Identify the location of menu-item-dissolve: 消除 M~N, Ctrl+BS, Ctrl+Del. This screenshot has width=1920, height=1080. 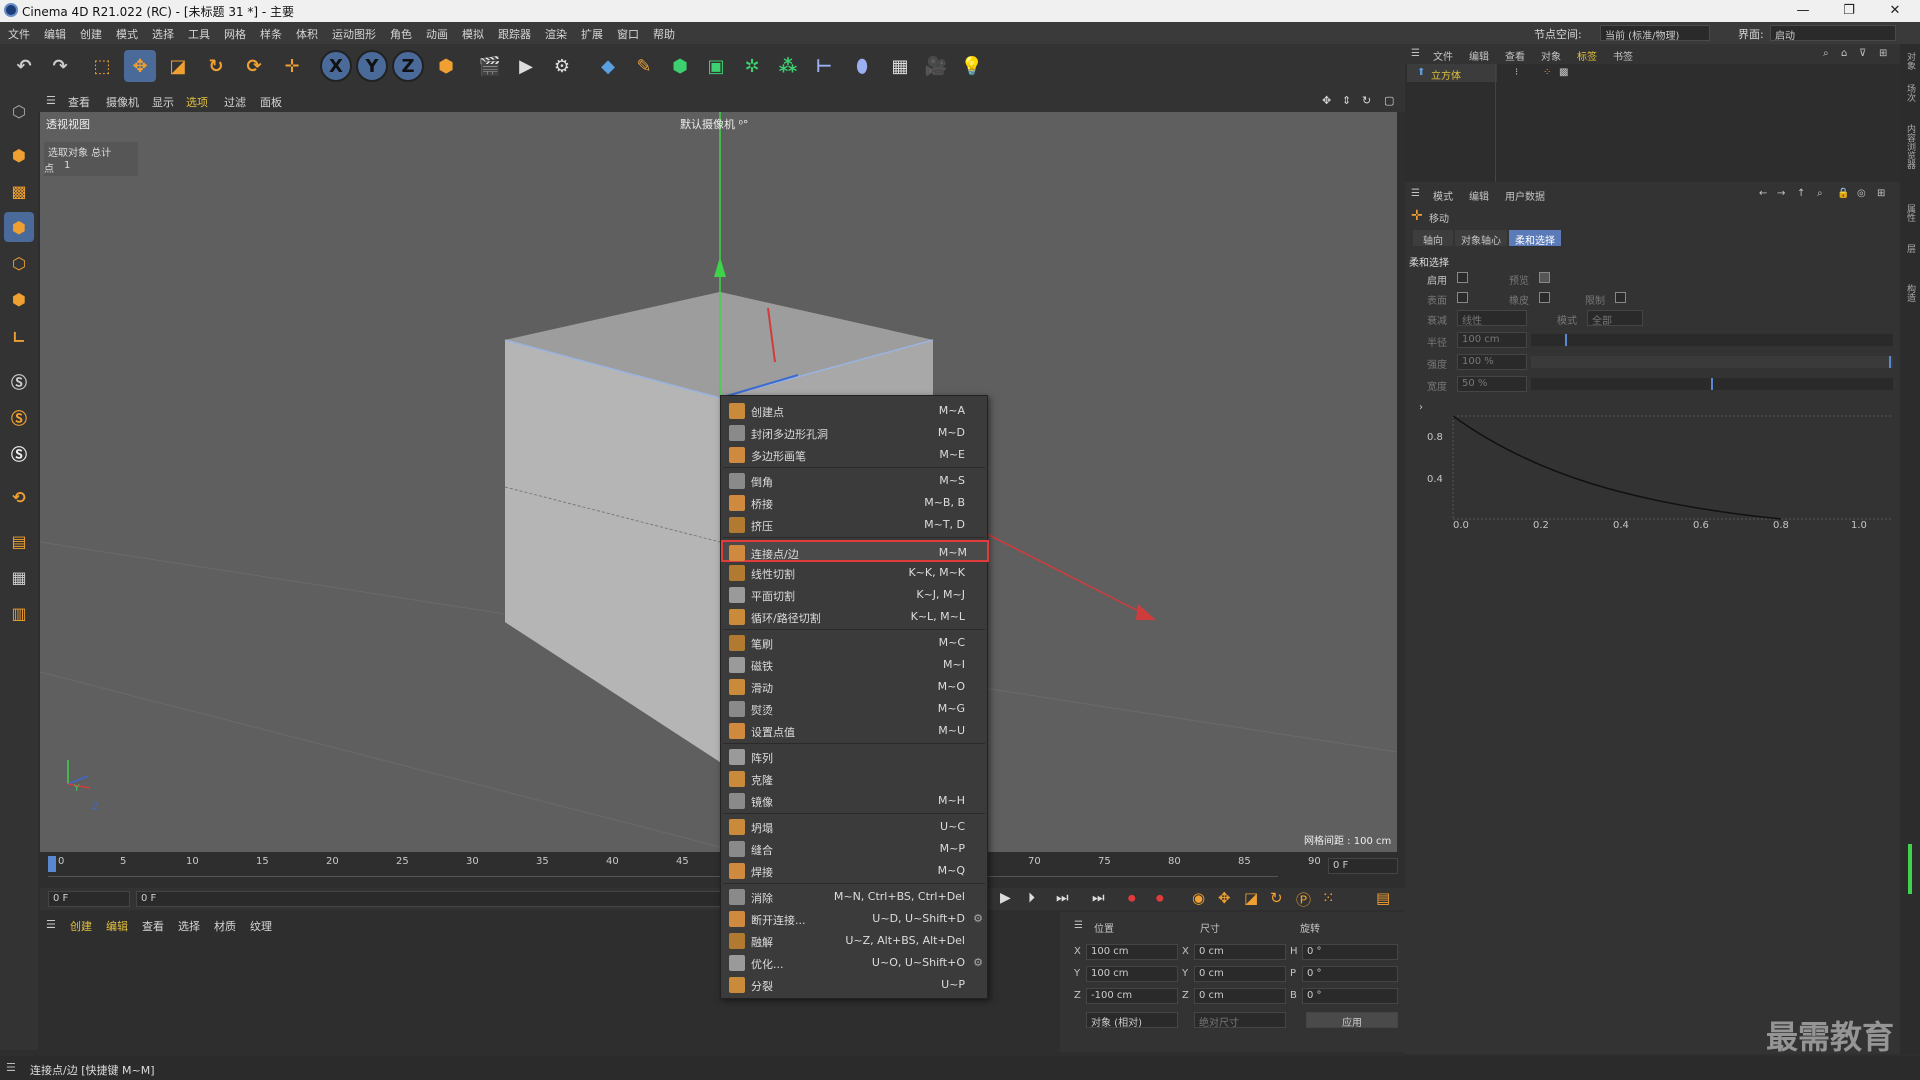
(854, 897).